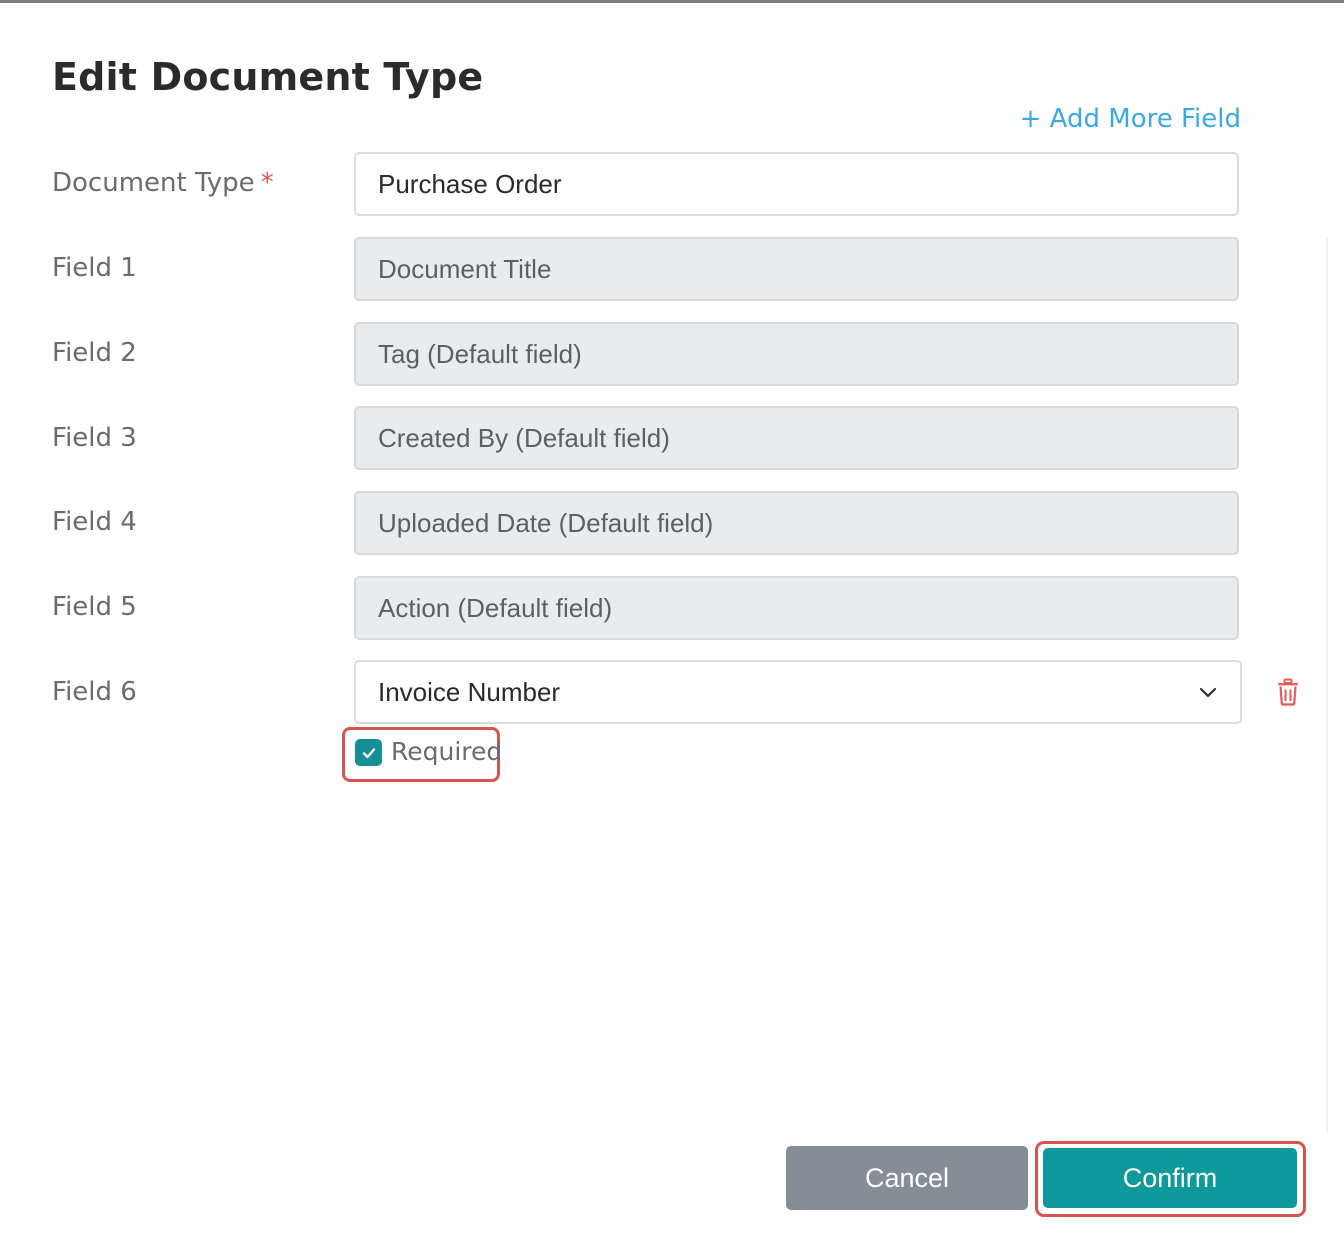 This screenshot has height=1241, width=1344. I want to click on field-3-input: Created By (Default field), so click(796, 438).